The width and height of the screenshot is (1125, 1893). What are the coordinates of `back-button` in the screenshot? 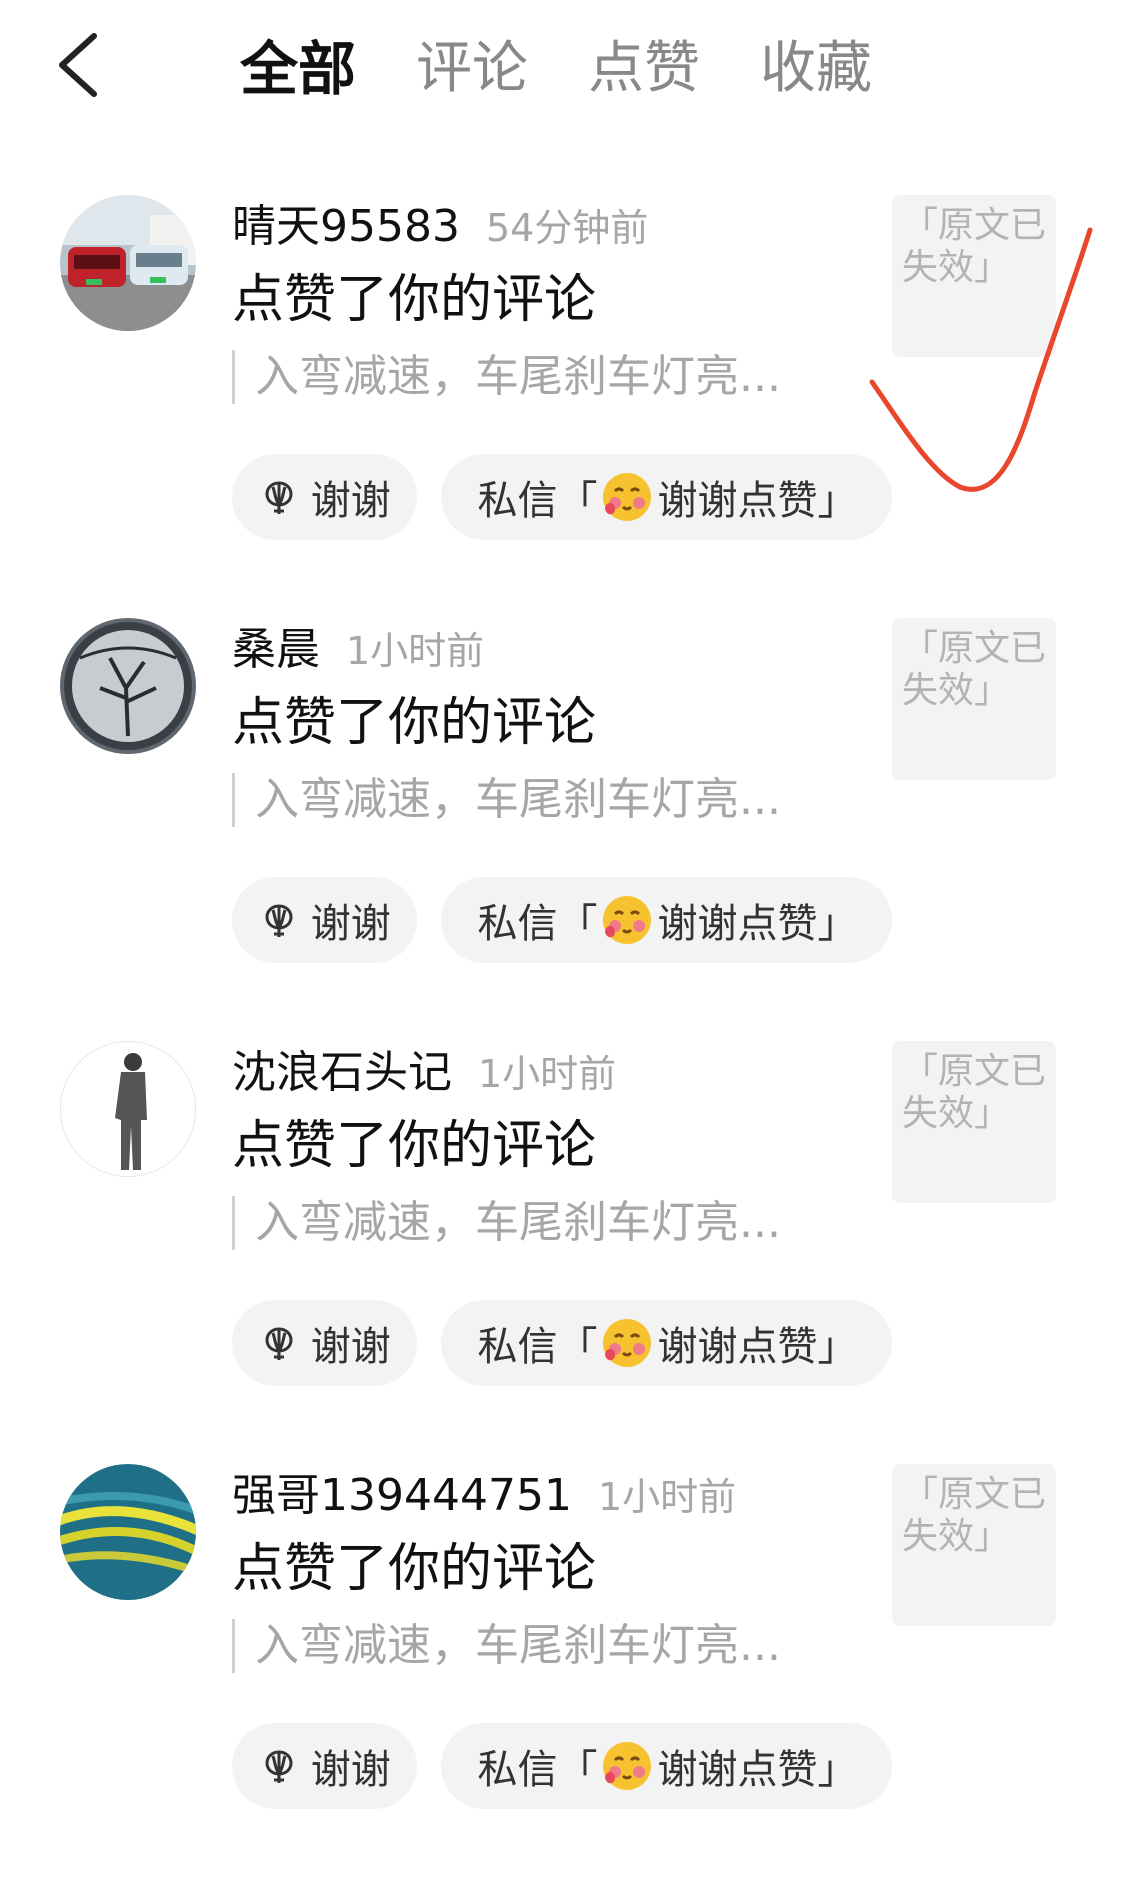 It's located at (80, 65).